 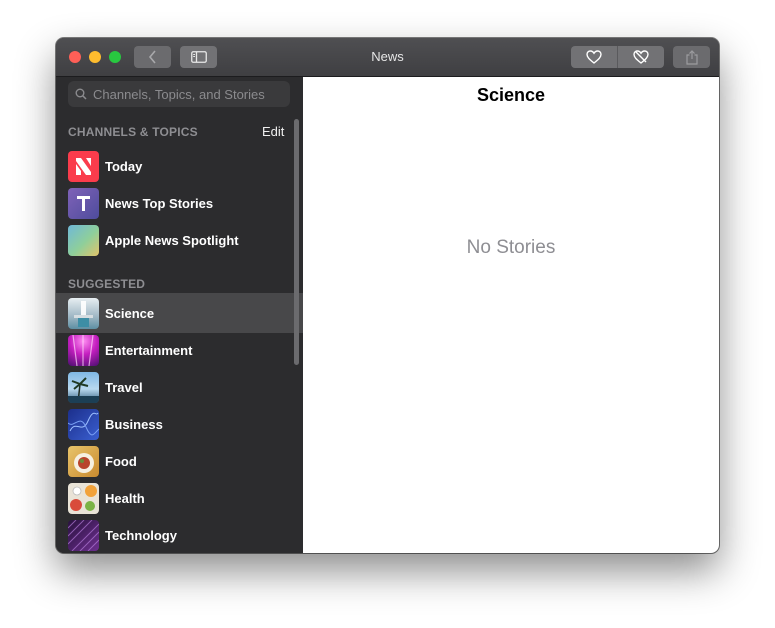 What do you see at coordinates (83, 240) in the screenshot?
I see `spotlight-icon` at bounding box center [83, 240].